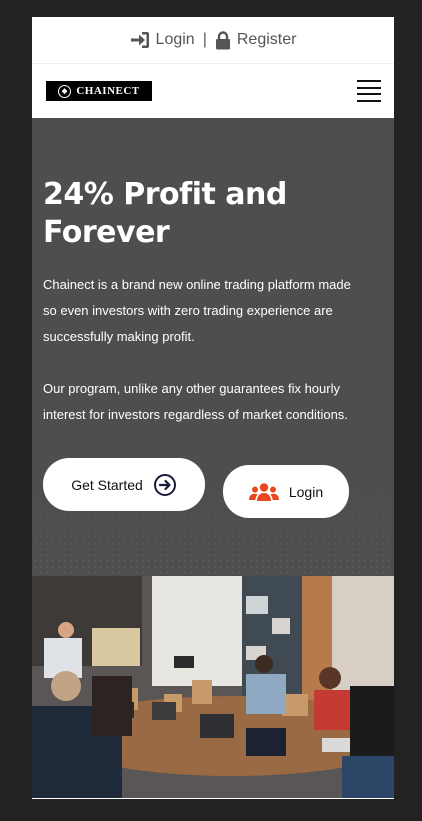  What do you see at coordinates (223, 40) in the screenshot?
I see `lock-icon` at bounding box center [223, 40].